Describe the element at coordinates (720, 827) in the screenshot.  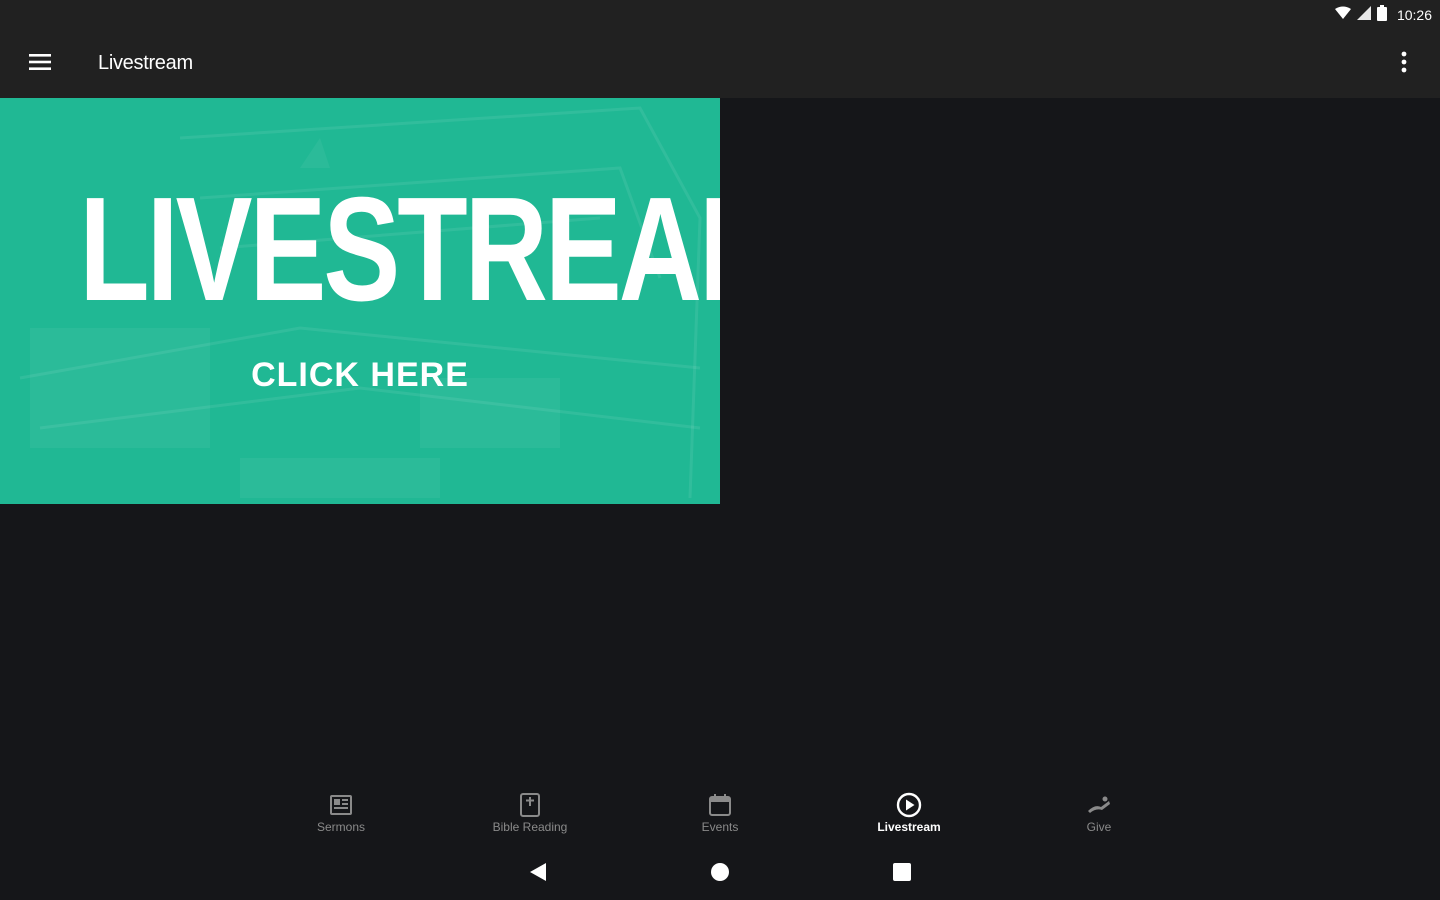
I see `nav-item-label: Events` at that location.